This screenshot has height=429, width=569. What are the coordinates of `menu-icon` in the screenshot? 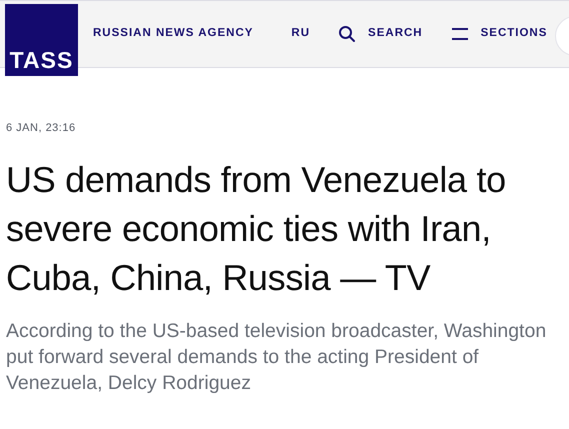 It's located at (459, 34).